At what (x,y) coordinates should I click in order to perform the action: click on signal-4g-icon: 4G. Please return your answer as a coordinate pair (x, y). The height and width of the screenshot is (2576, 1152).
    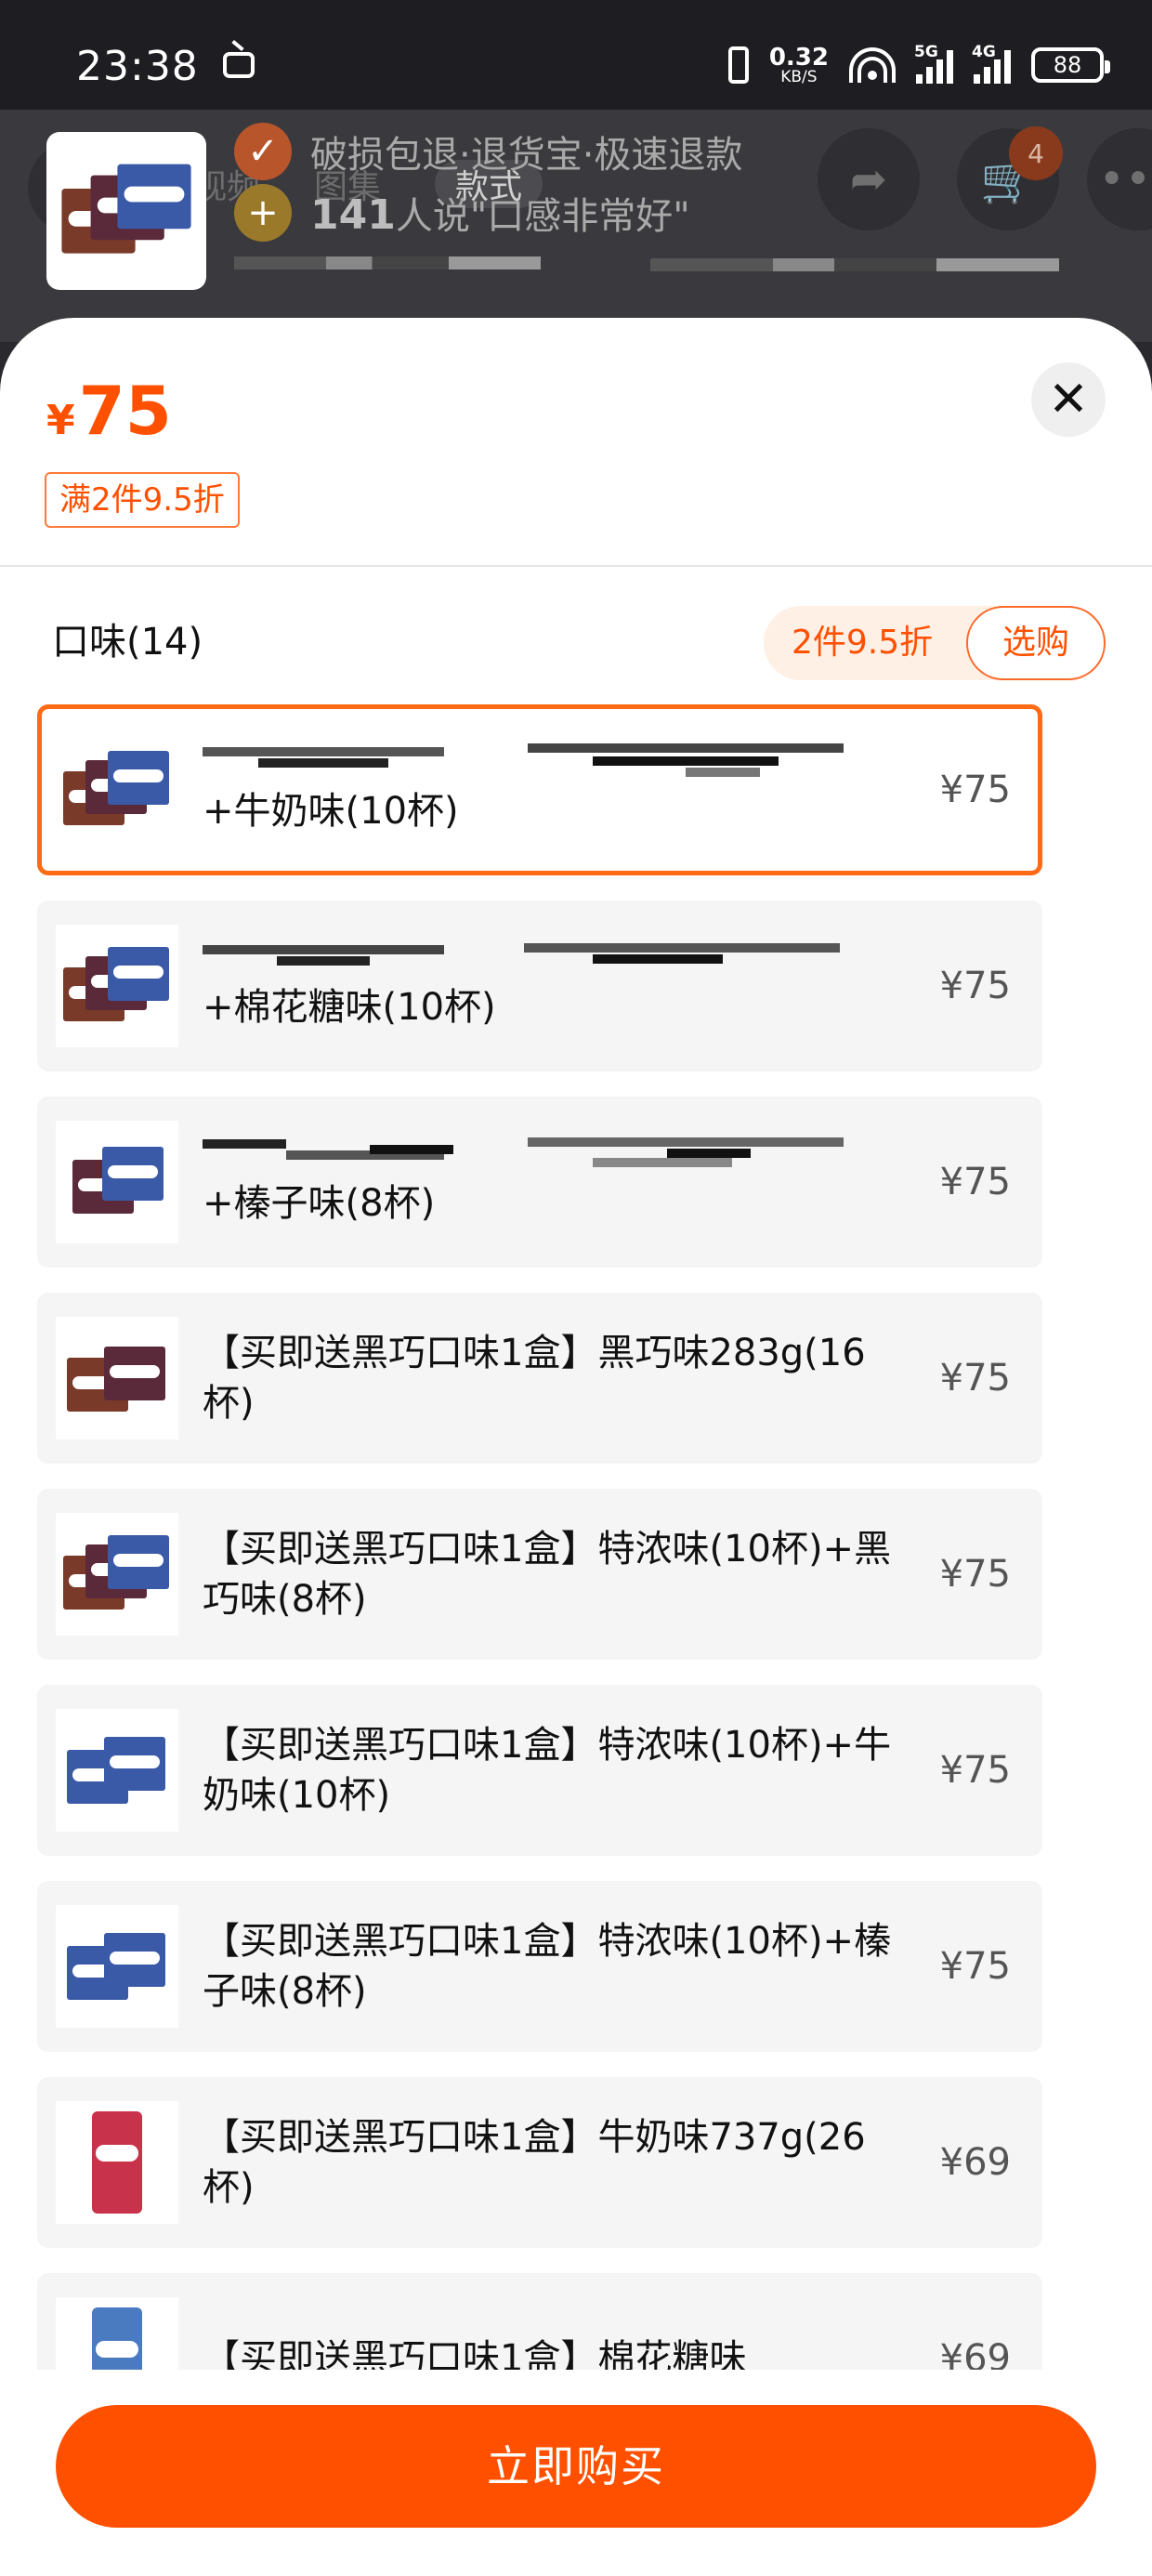
    Looking at the image, I should click on (991, 63).